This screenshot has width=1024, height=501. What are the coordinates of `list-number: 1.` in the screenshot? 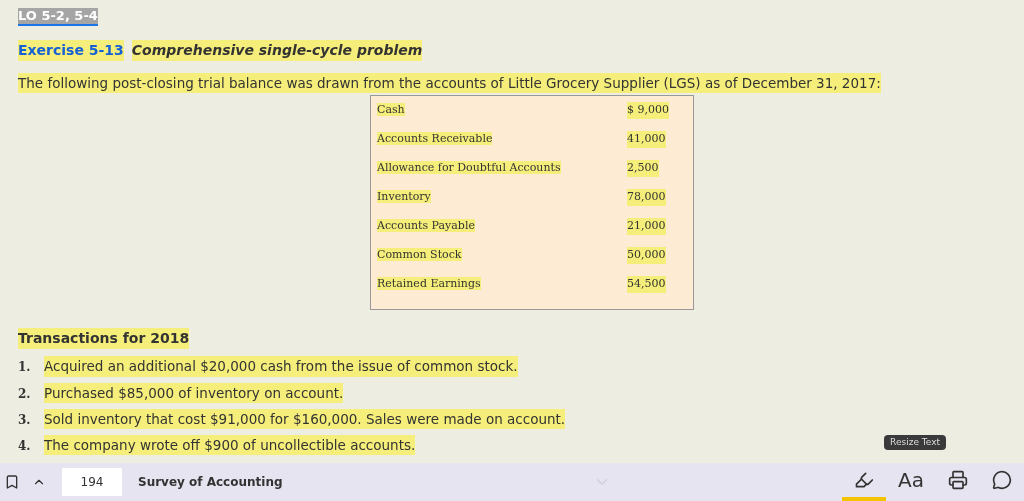 It's located at (25, 368).